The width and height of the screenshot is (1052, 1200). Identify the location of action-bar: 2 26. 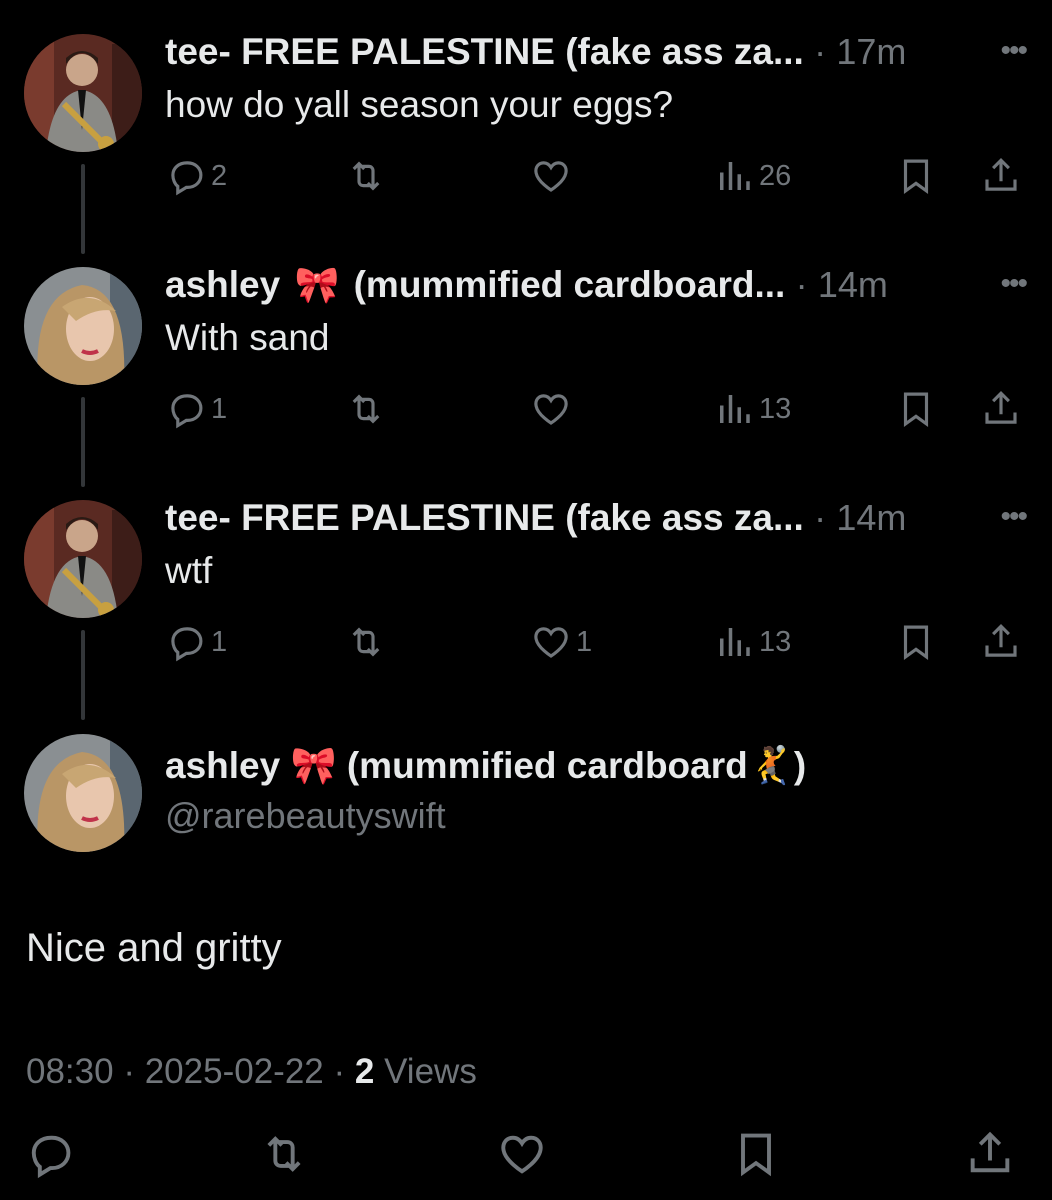
(597, 176).